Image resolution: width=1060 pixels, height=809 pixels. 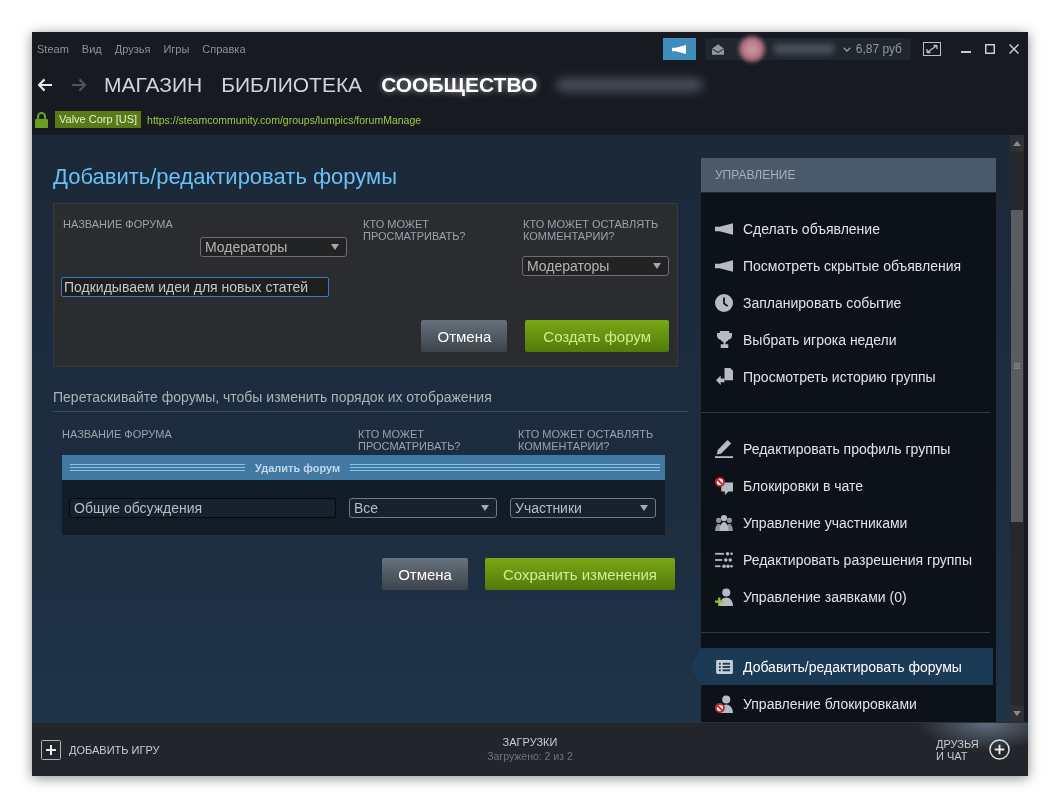 I want to click on scrollbar-track, so click(x=1017, y=428).